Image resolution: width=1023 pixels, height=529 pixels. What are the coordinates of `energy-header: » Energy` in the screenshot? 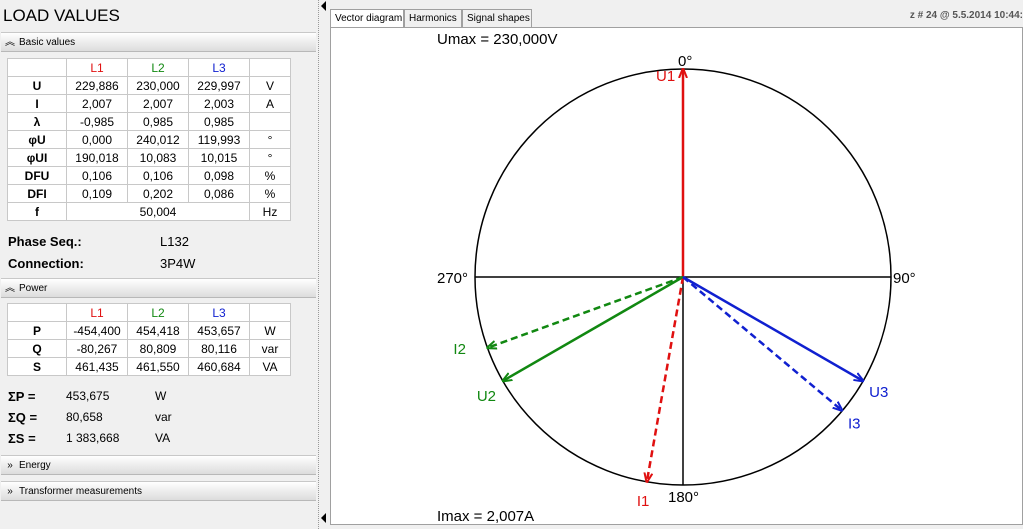 It's located at (158, 465).